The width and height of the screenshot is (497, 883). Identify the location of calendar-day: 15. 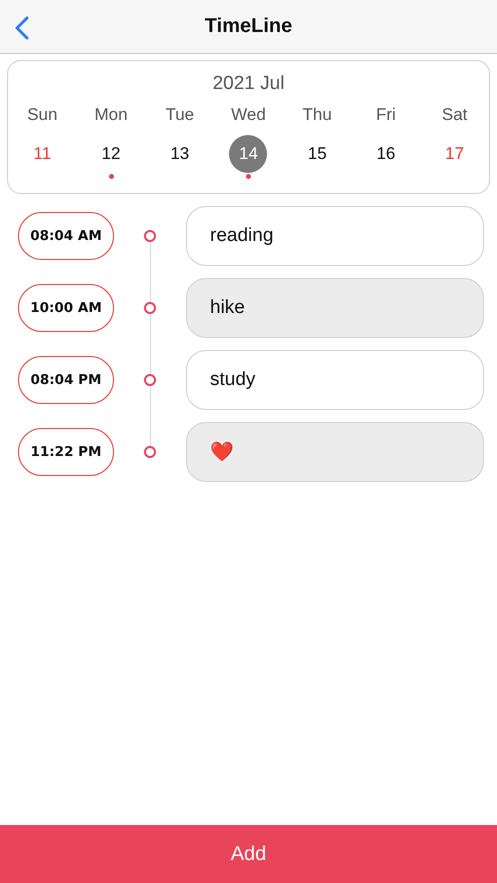
(317, 154).